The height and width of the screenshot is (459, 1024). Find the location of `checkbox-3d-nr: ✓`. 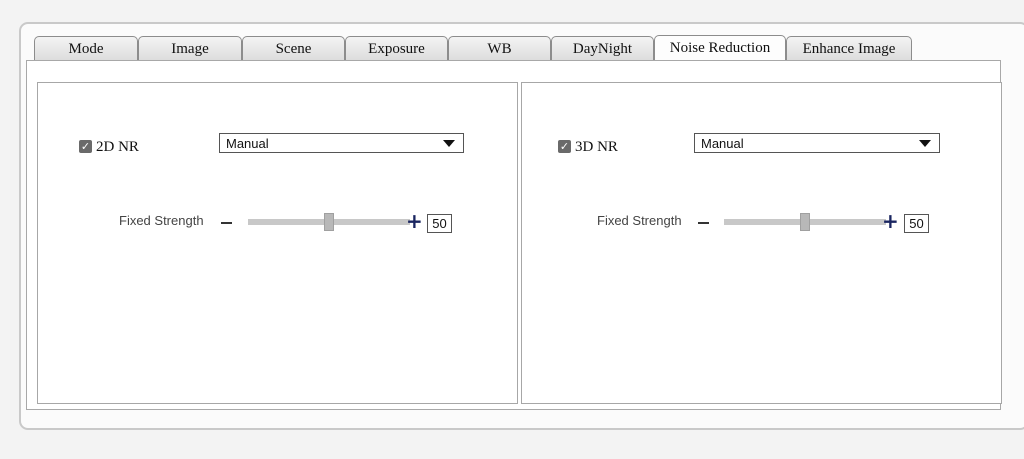

checkbox-3d-nr: ✓ is located at coordinates (564, 146).